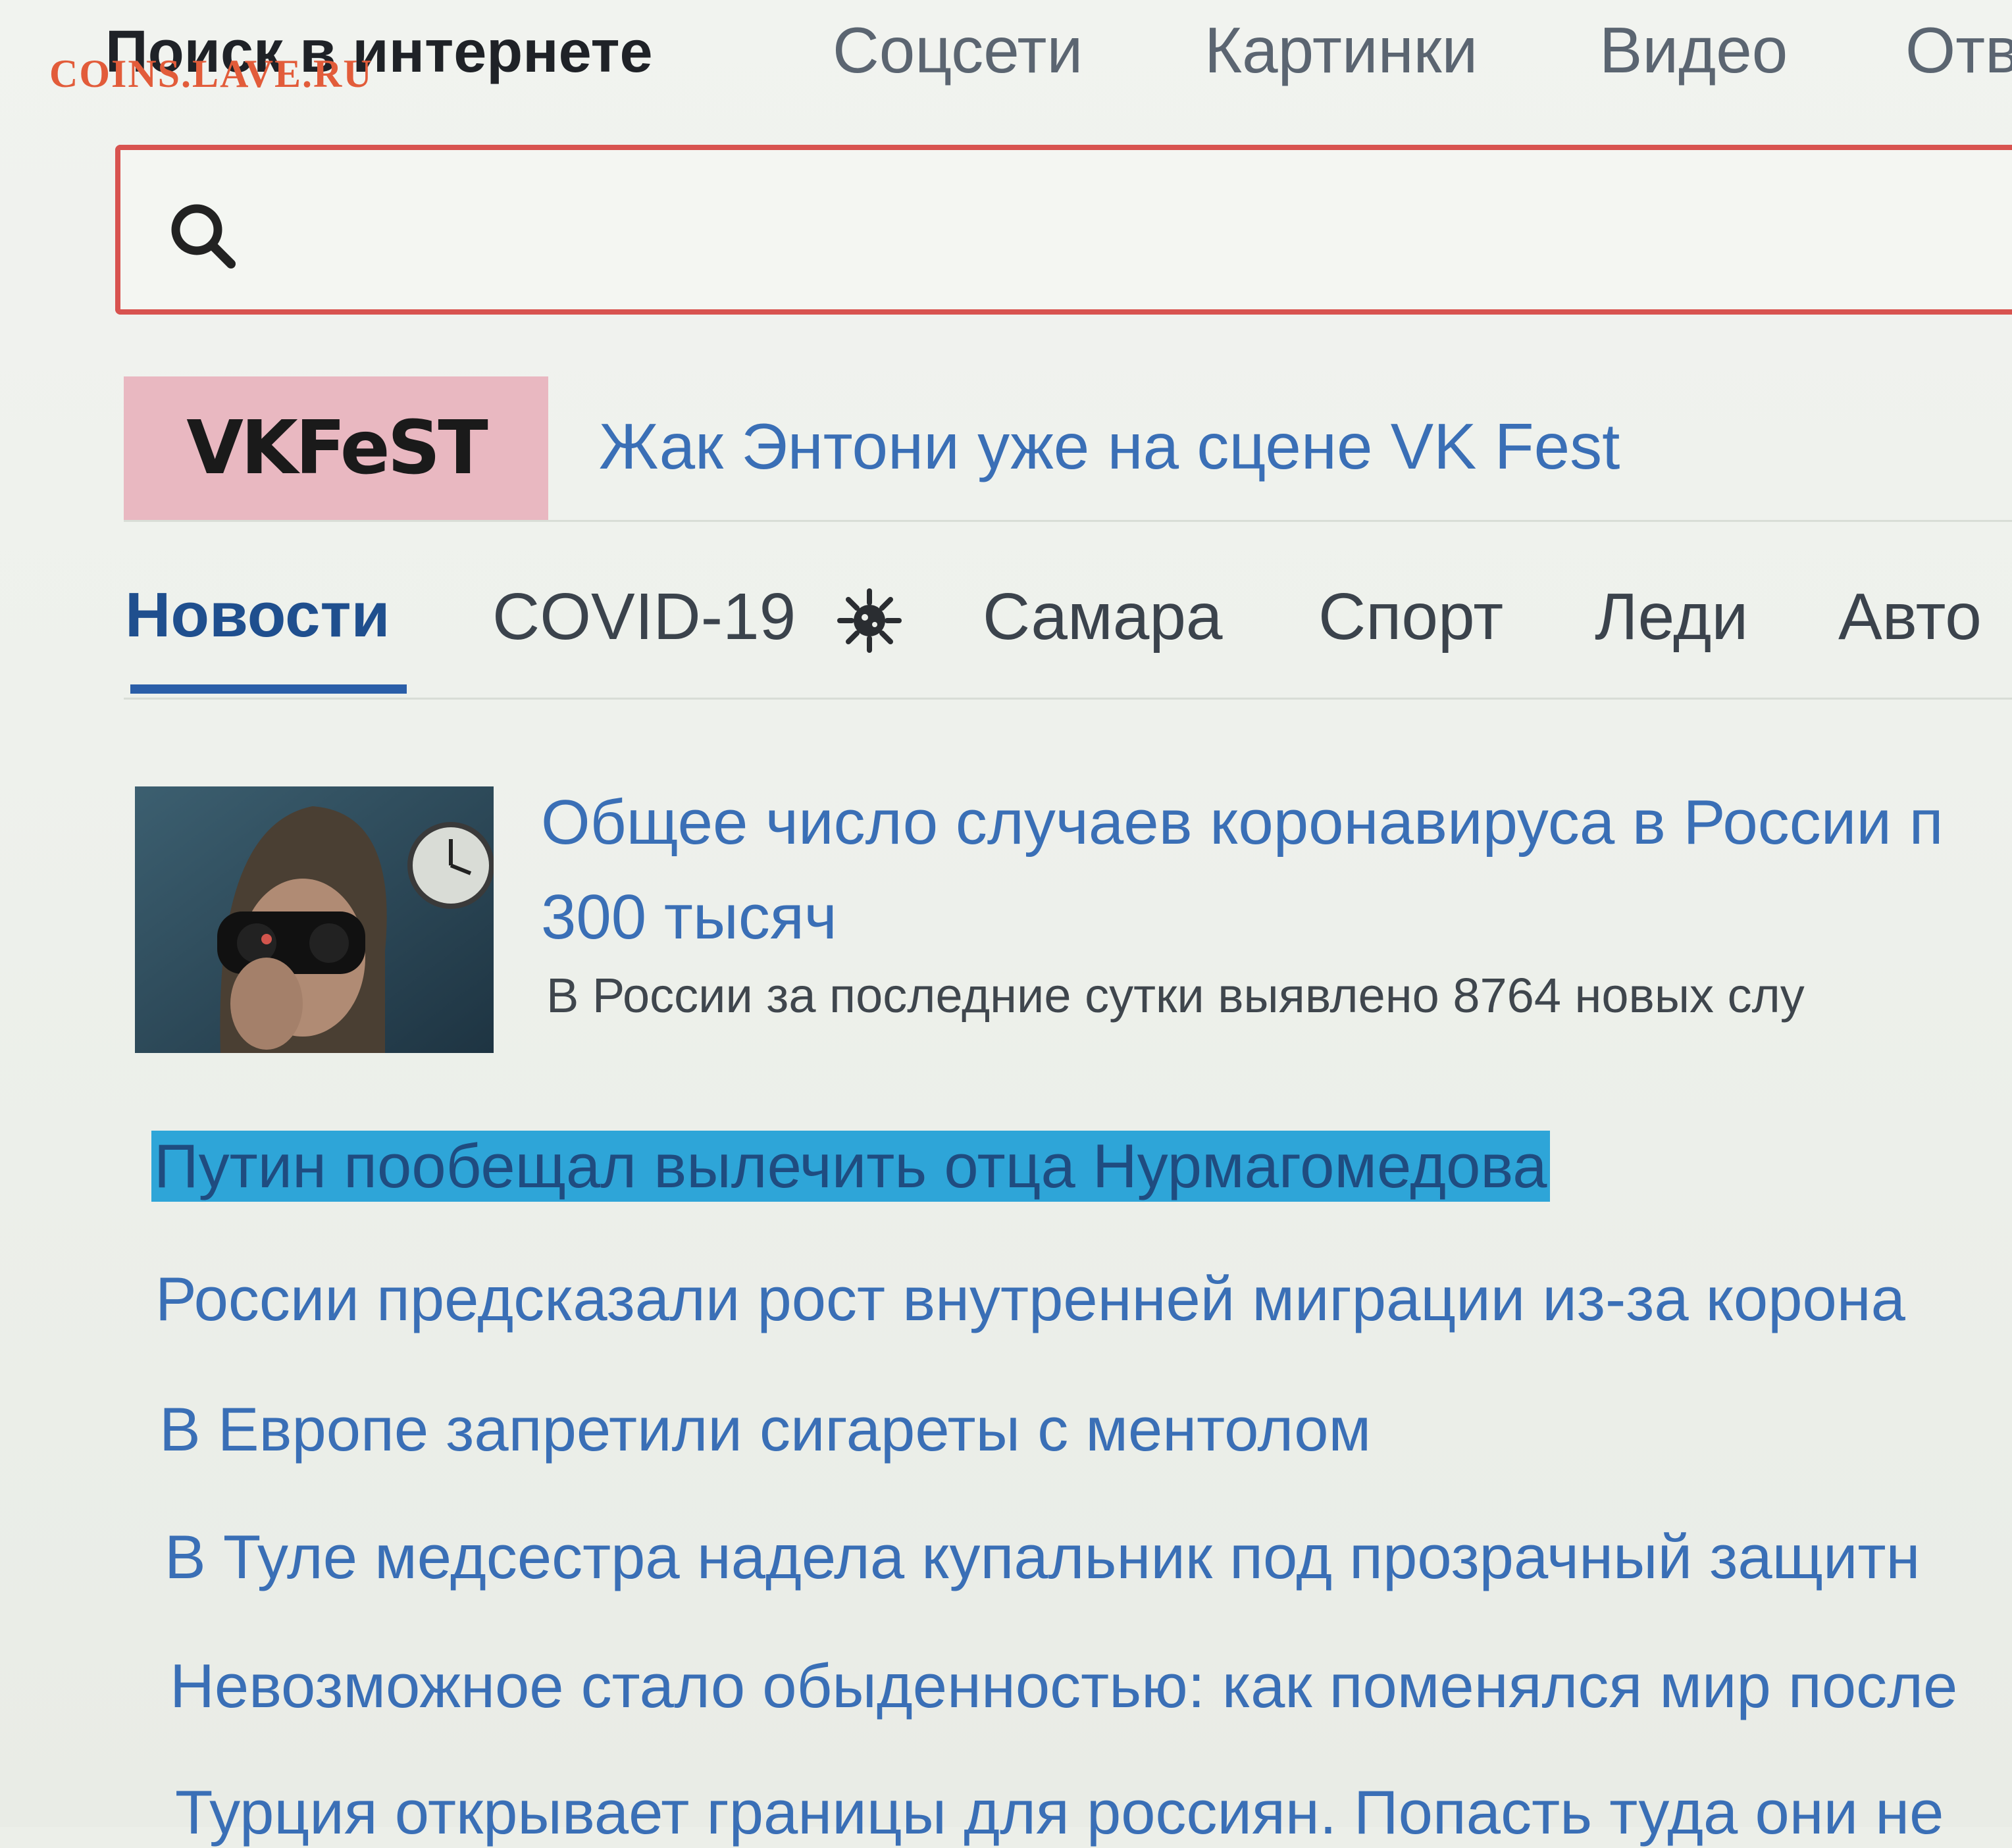 This screenshot has height=1848, width=2012. Describe the element at coordinates (765, 1429) in the screenshot. I see `headline-item: В Европе запретили сигареты с ментолом` at that location.